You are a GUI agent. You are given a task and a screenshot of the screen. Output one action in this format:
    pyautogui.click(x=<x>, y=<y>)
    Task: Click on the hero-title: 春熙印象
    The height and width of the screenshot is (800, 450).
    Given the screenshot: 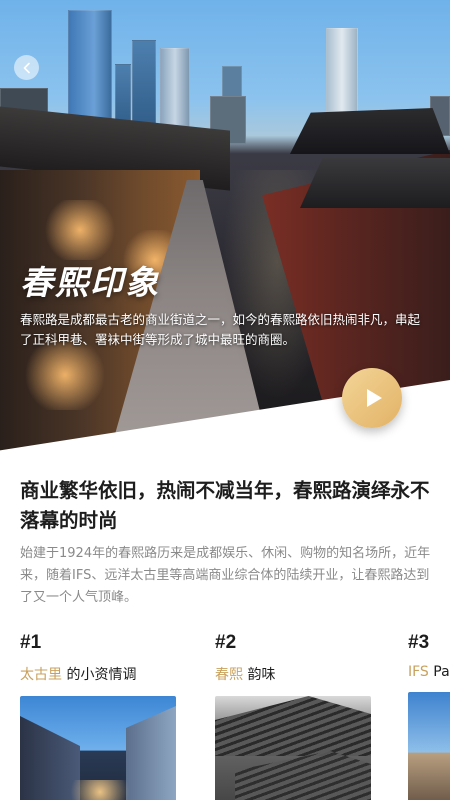 What is the action you would take?
    pyautogui.click(x=90, y=282)
    